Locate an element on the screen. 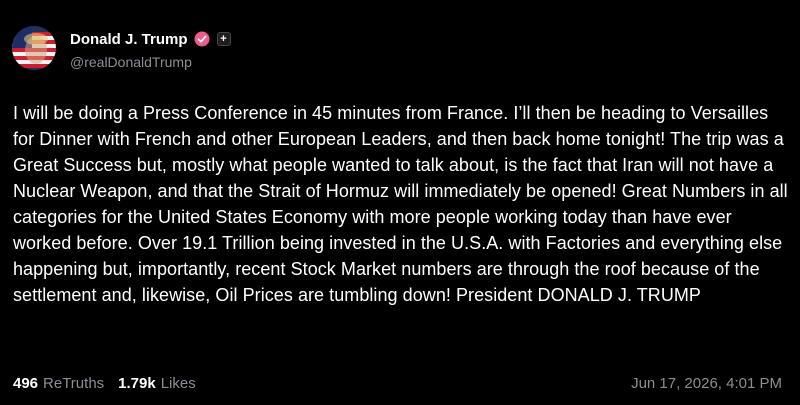  avatar is located at coordinates (34, 48).